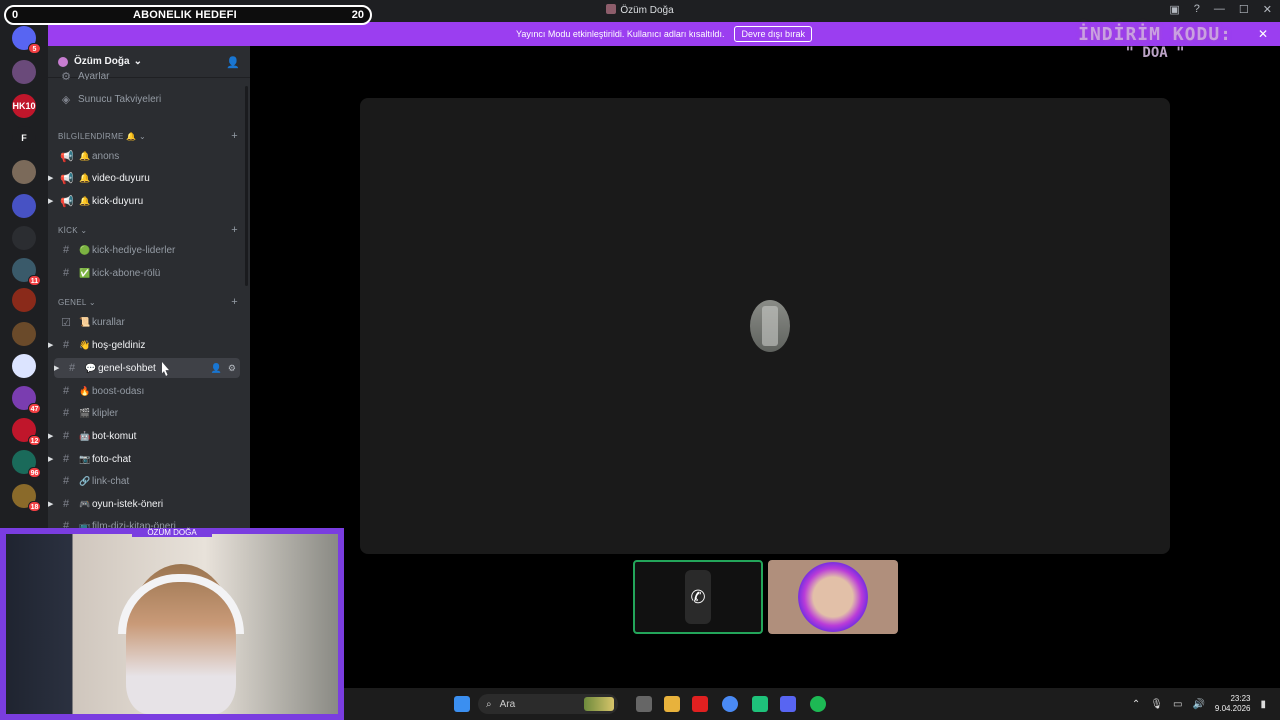 The image size is (1280, 720). Describe the element at coordinates (698, 597) in the screenshot. I see `participant-tile-call: ✆` at that location.